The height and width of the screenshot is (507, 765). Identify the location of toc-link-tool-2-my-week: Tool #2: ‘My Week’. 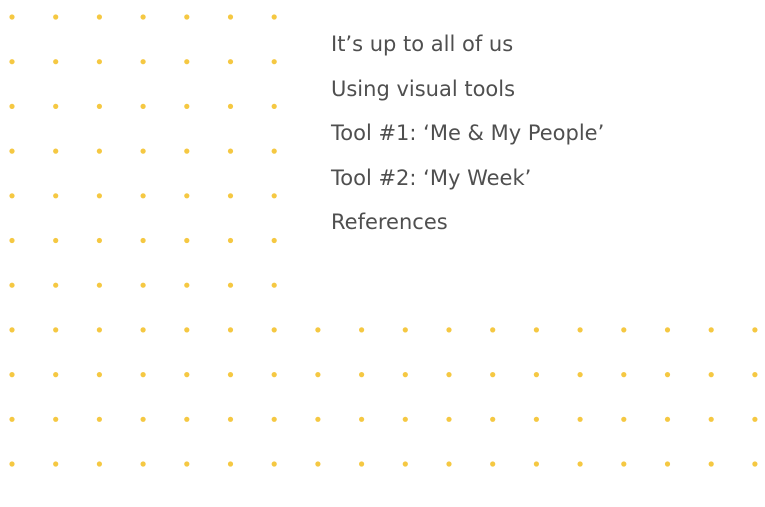
(467, 178).